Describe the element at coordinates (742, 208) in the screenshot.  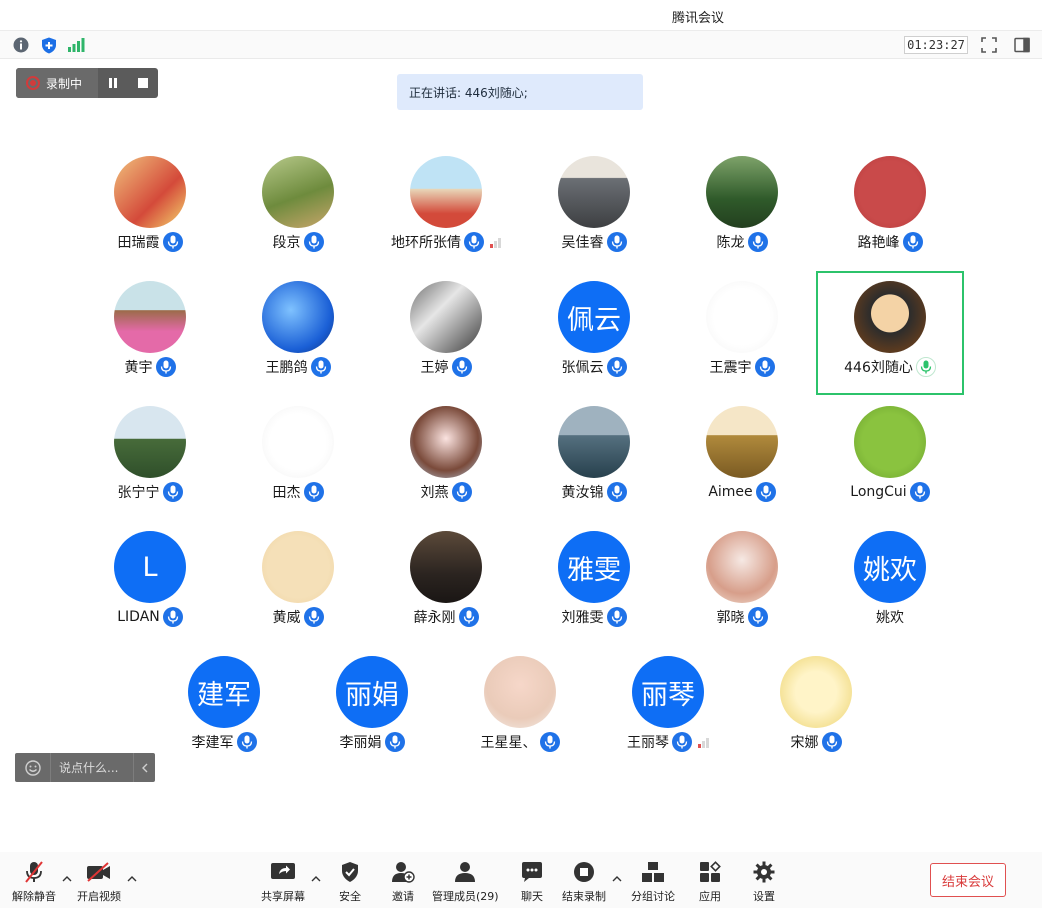
I see `participant-tile: 陈龙` at that location.